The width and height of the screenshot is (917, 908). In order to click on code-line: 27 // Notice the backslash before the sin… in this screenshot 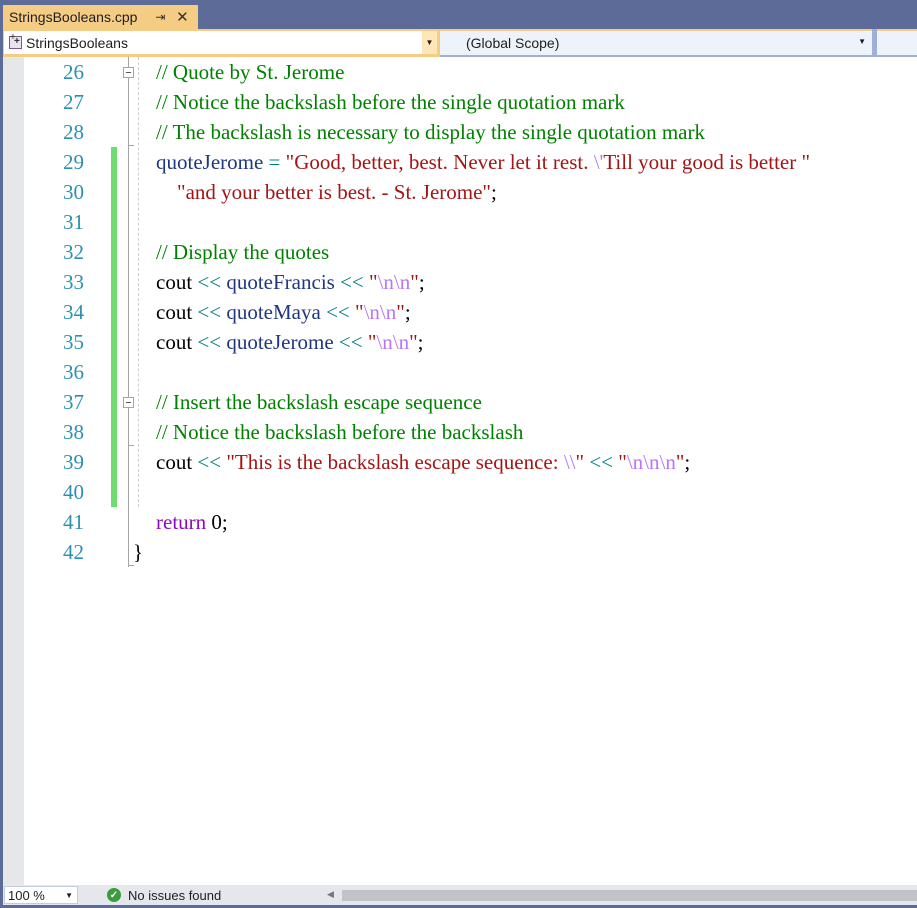, I will do `click(460, 102)`.